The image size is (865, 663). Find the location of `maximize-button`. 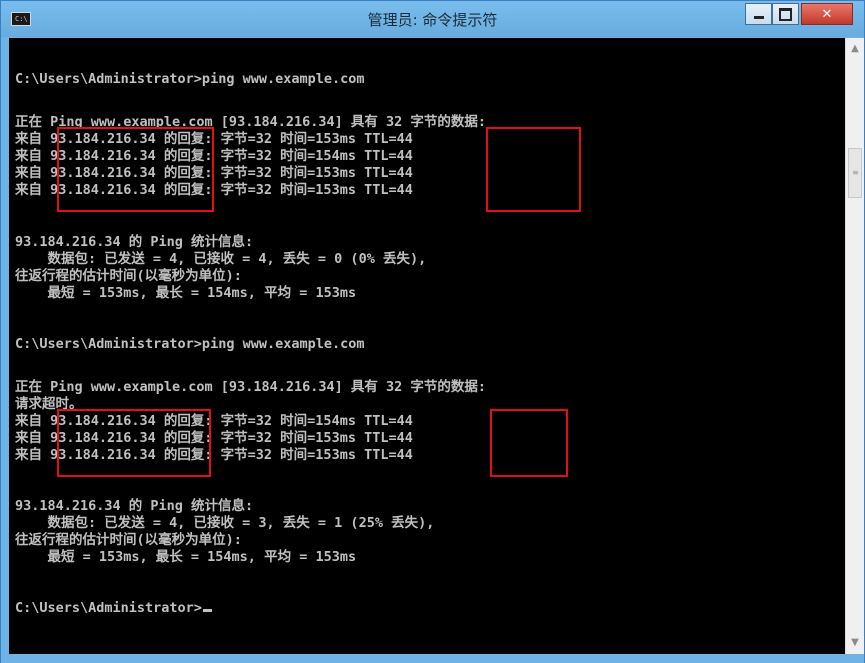

maximize-button is located at coordinates (785, 14).